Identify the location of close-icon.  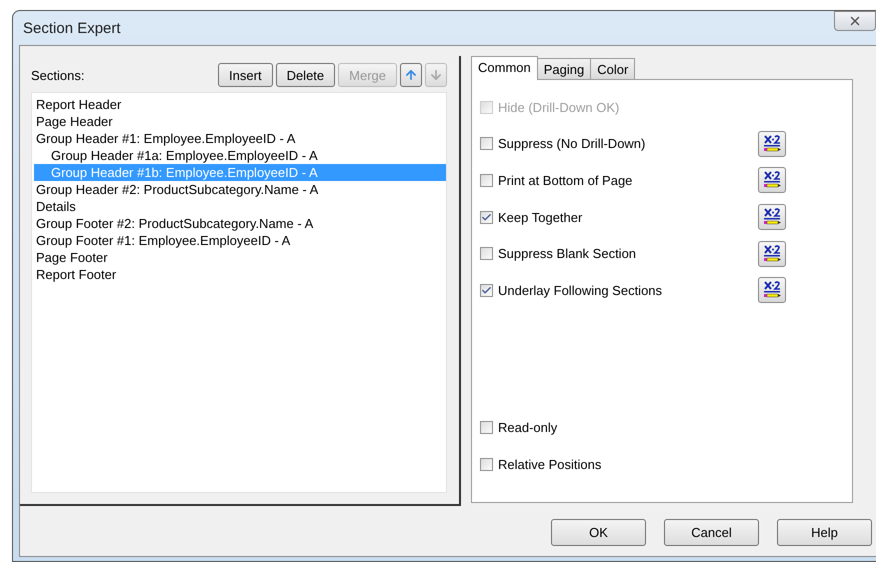
(855, 21).